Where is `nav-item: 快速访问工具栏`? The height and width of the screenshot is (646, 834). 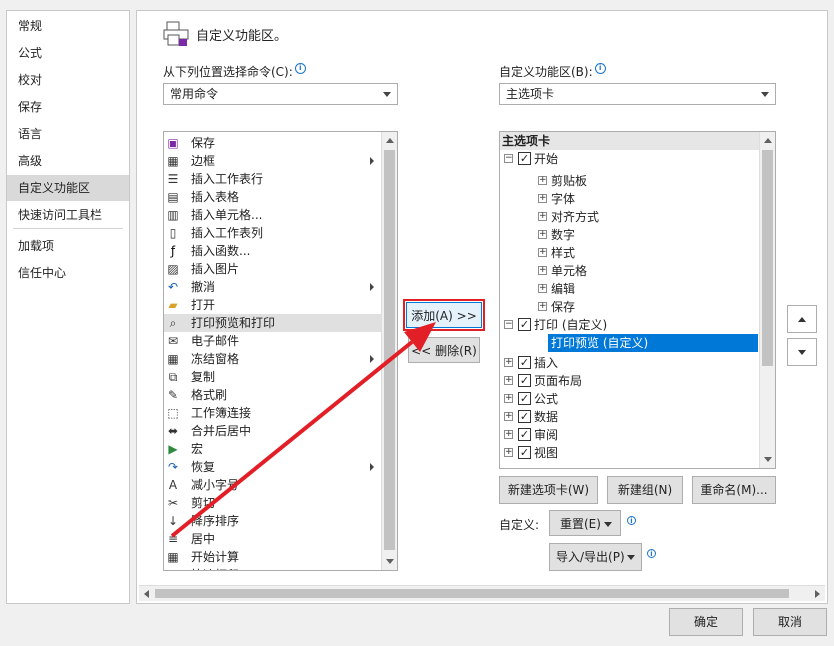 nav-item: 快速访问工具栏 is located at coordinates (68, 215).